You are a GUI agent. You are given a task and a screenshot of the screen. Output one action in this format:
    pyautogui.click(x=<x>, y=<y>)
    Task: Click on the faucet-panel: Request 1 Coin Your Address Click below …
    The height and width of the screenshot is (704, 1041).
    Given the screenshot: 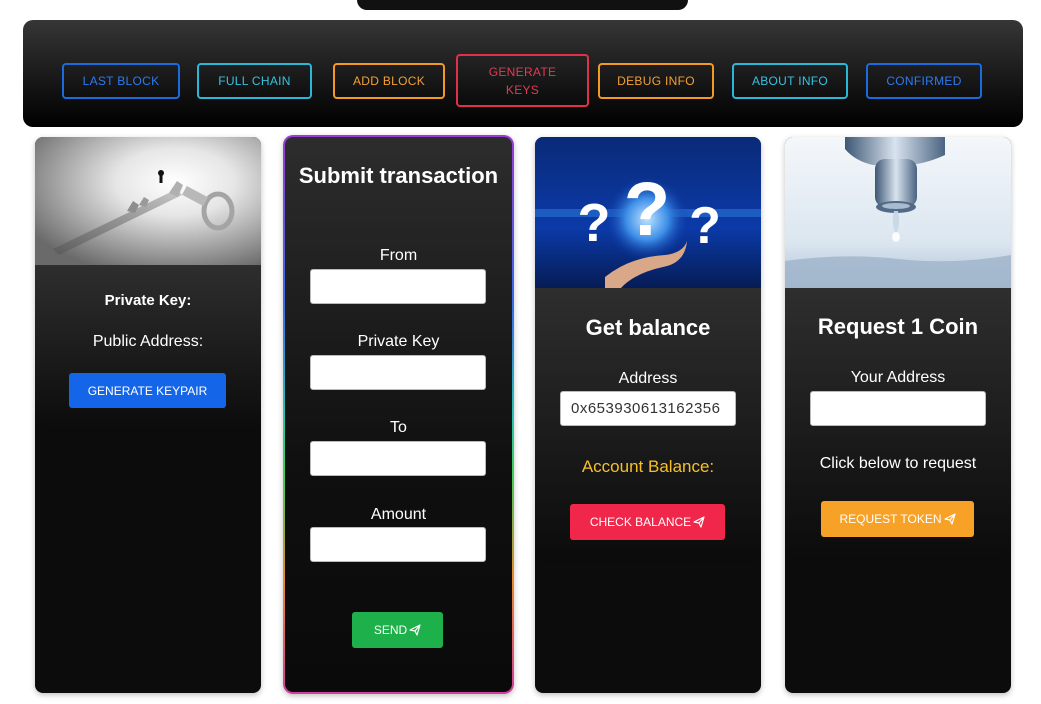 What is the action you would take?
    pyautogui.click(x=898, y=424)
    